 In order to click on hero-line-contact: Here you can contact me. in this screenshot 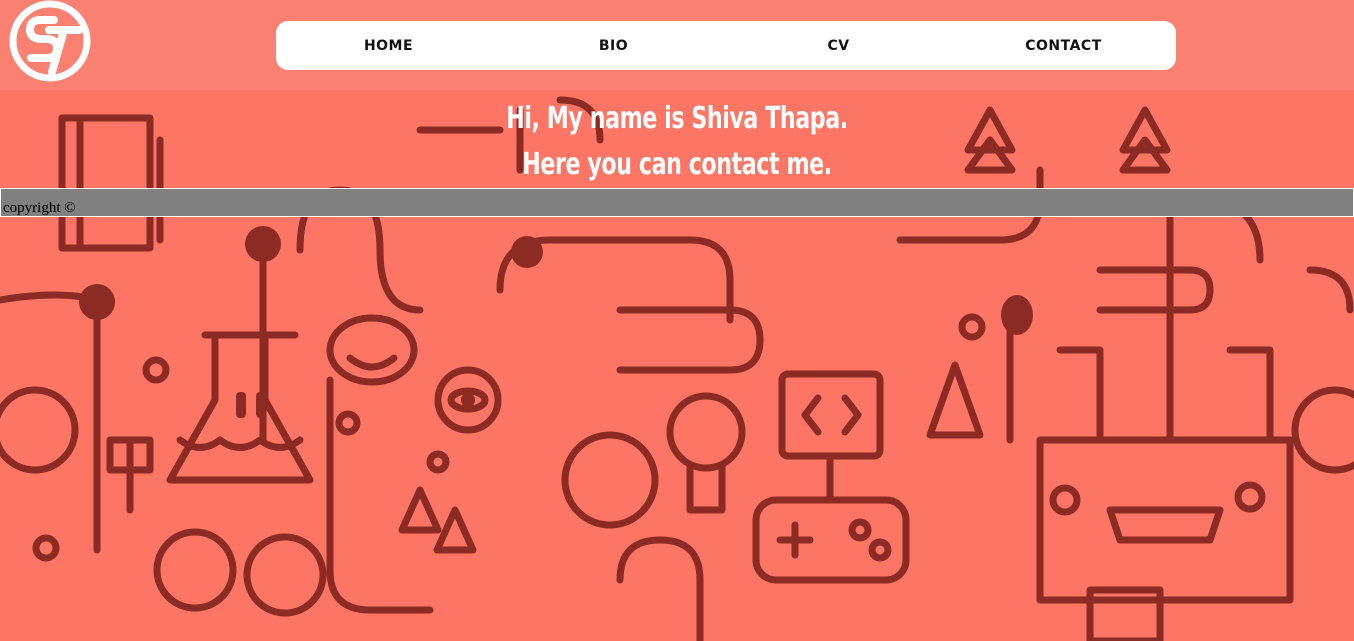, I will do `click(677, 164)`.